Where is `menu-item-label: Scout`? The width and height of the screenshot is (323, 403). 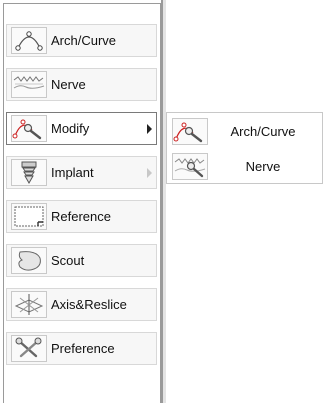 menu-item-label: Scout is located at coordinates (68, 260).